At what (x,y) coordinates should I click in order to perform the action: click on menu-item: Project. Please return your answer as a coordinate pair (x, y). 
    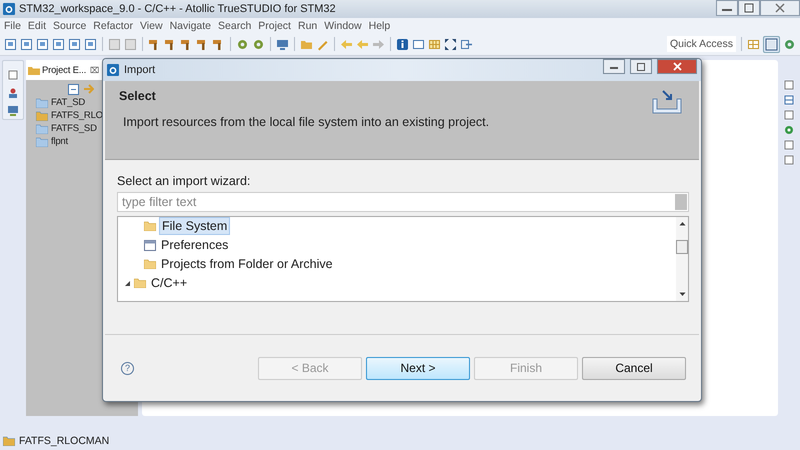
    Looking at the image, I should click on (274, 26).